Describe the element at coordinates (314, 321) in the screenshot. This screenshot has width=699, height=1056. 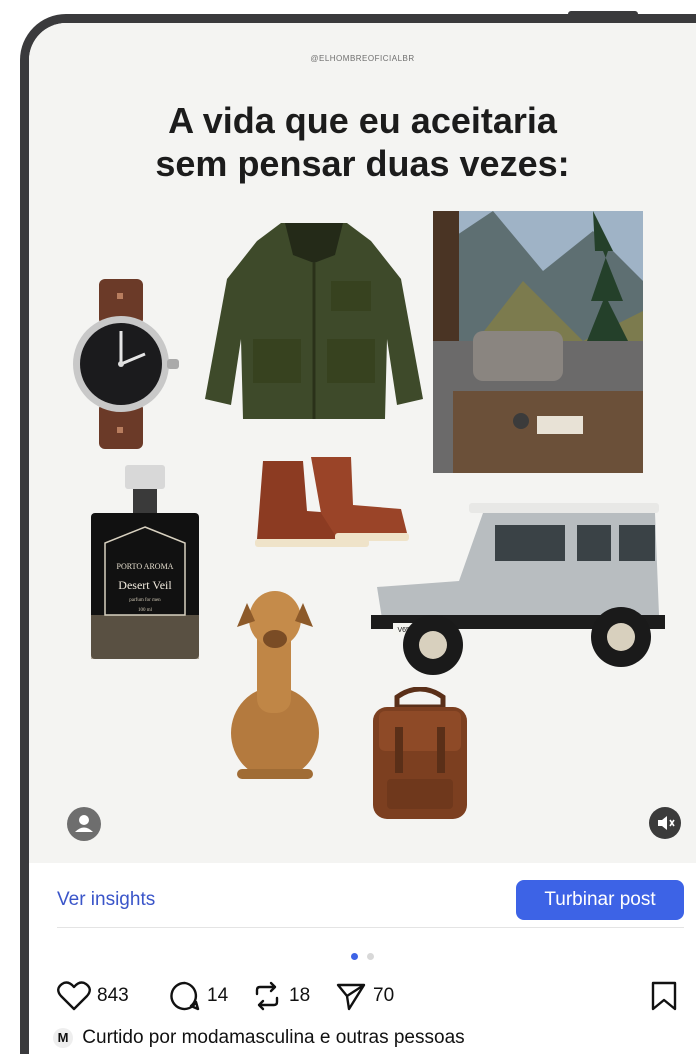
I see `jacket-image` at that location.